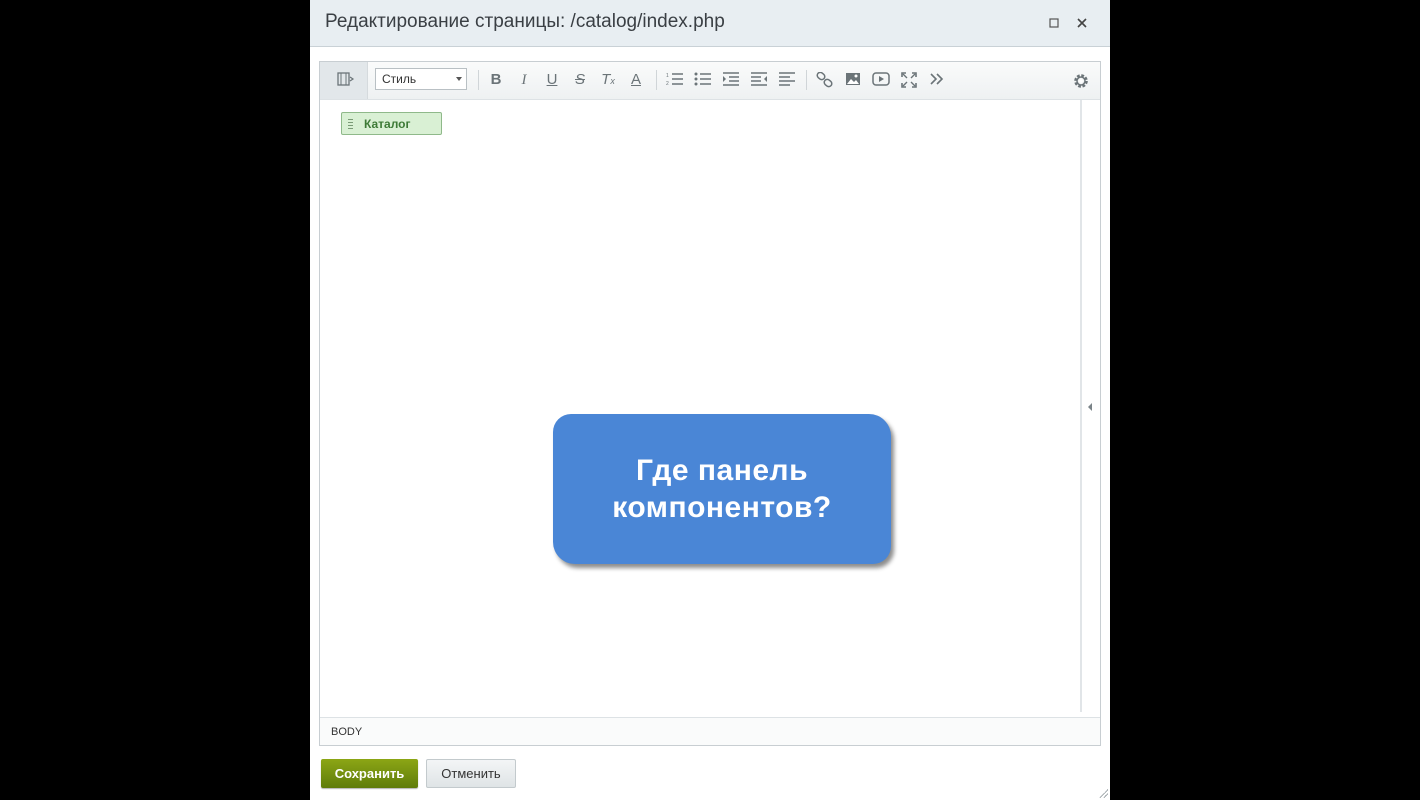 Image resolution: width=1420 pixels, height=800 pixels. I want to click on maximize-icon, so click(1054, 23).